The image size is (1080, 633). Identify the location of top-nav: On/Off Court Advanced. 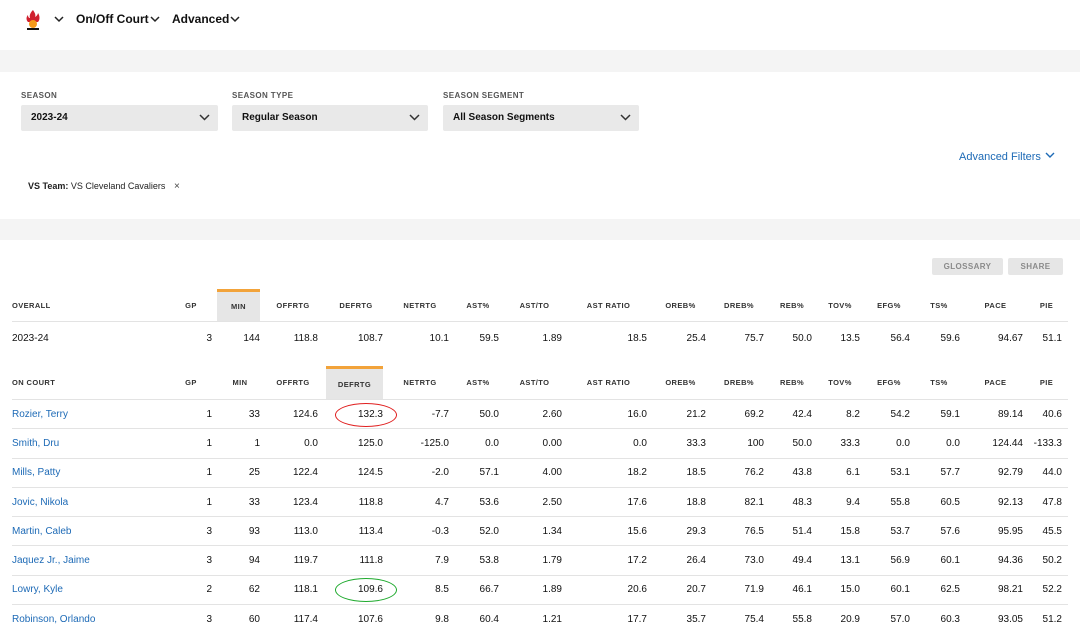
(540, 20).